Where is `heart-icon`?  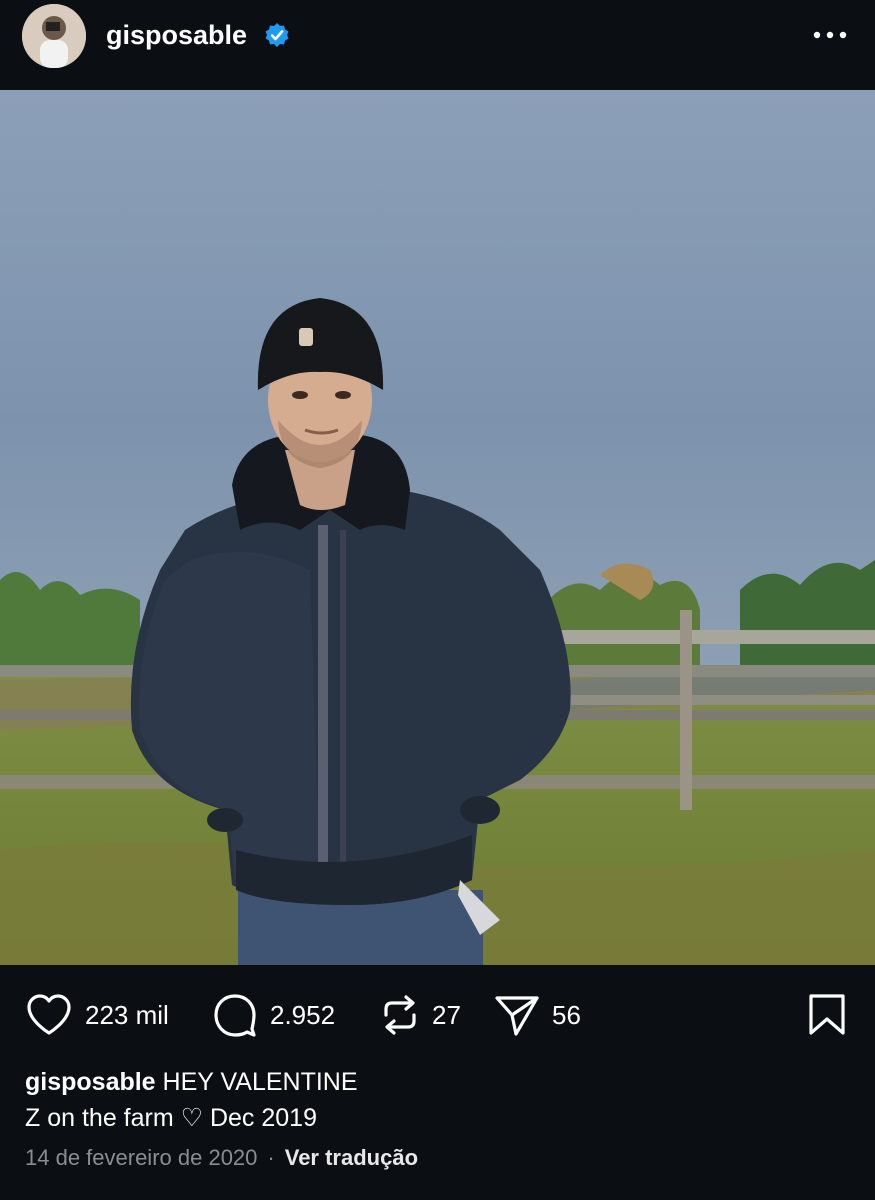 heart-icon is located at coordinates (49, 1014).